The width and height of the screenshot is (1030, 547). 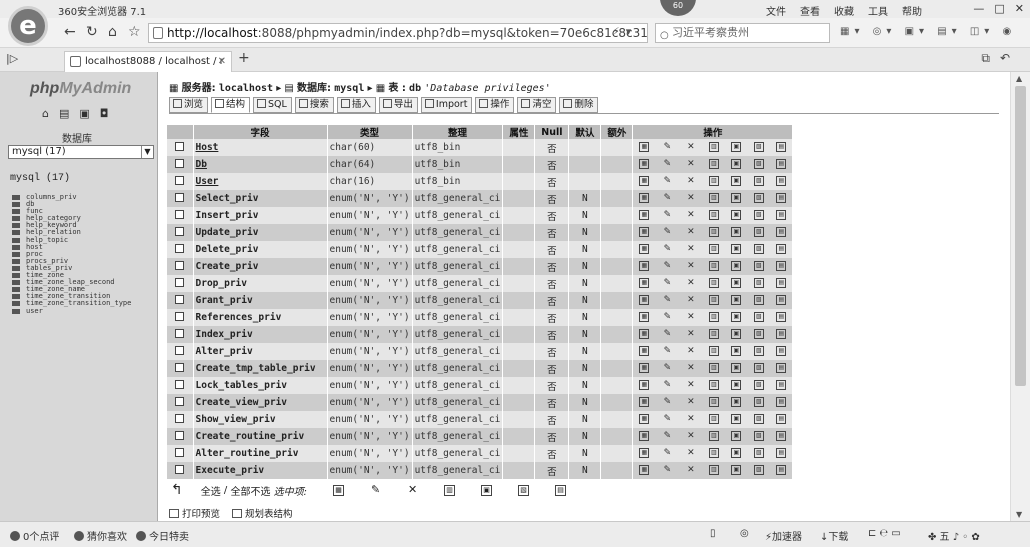 What do you see at coordinates (624, 31) in the screenshot?
I see `address-tools-icons: ⚡▾` at bounding box center [624, 31].